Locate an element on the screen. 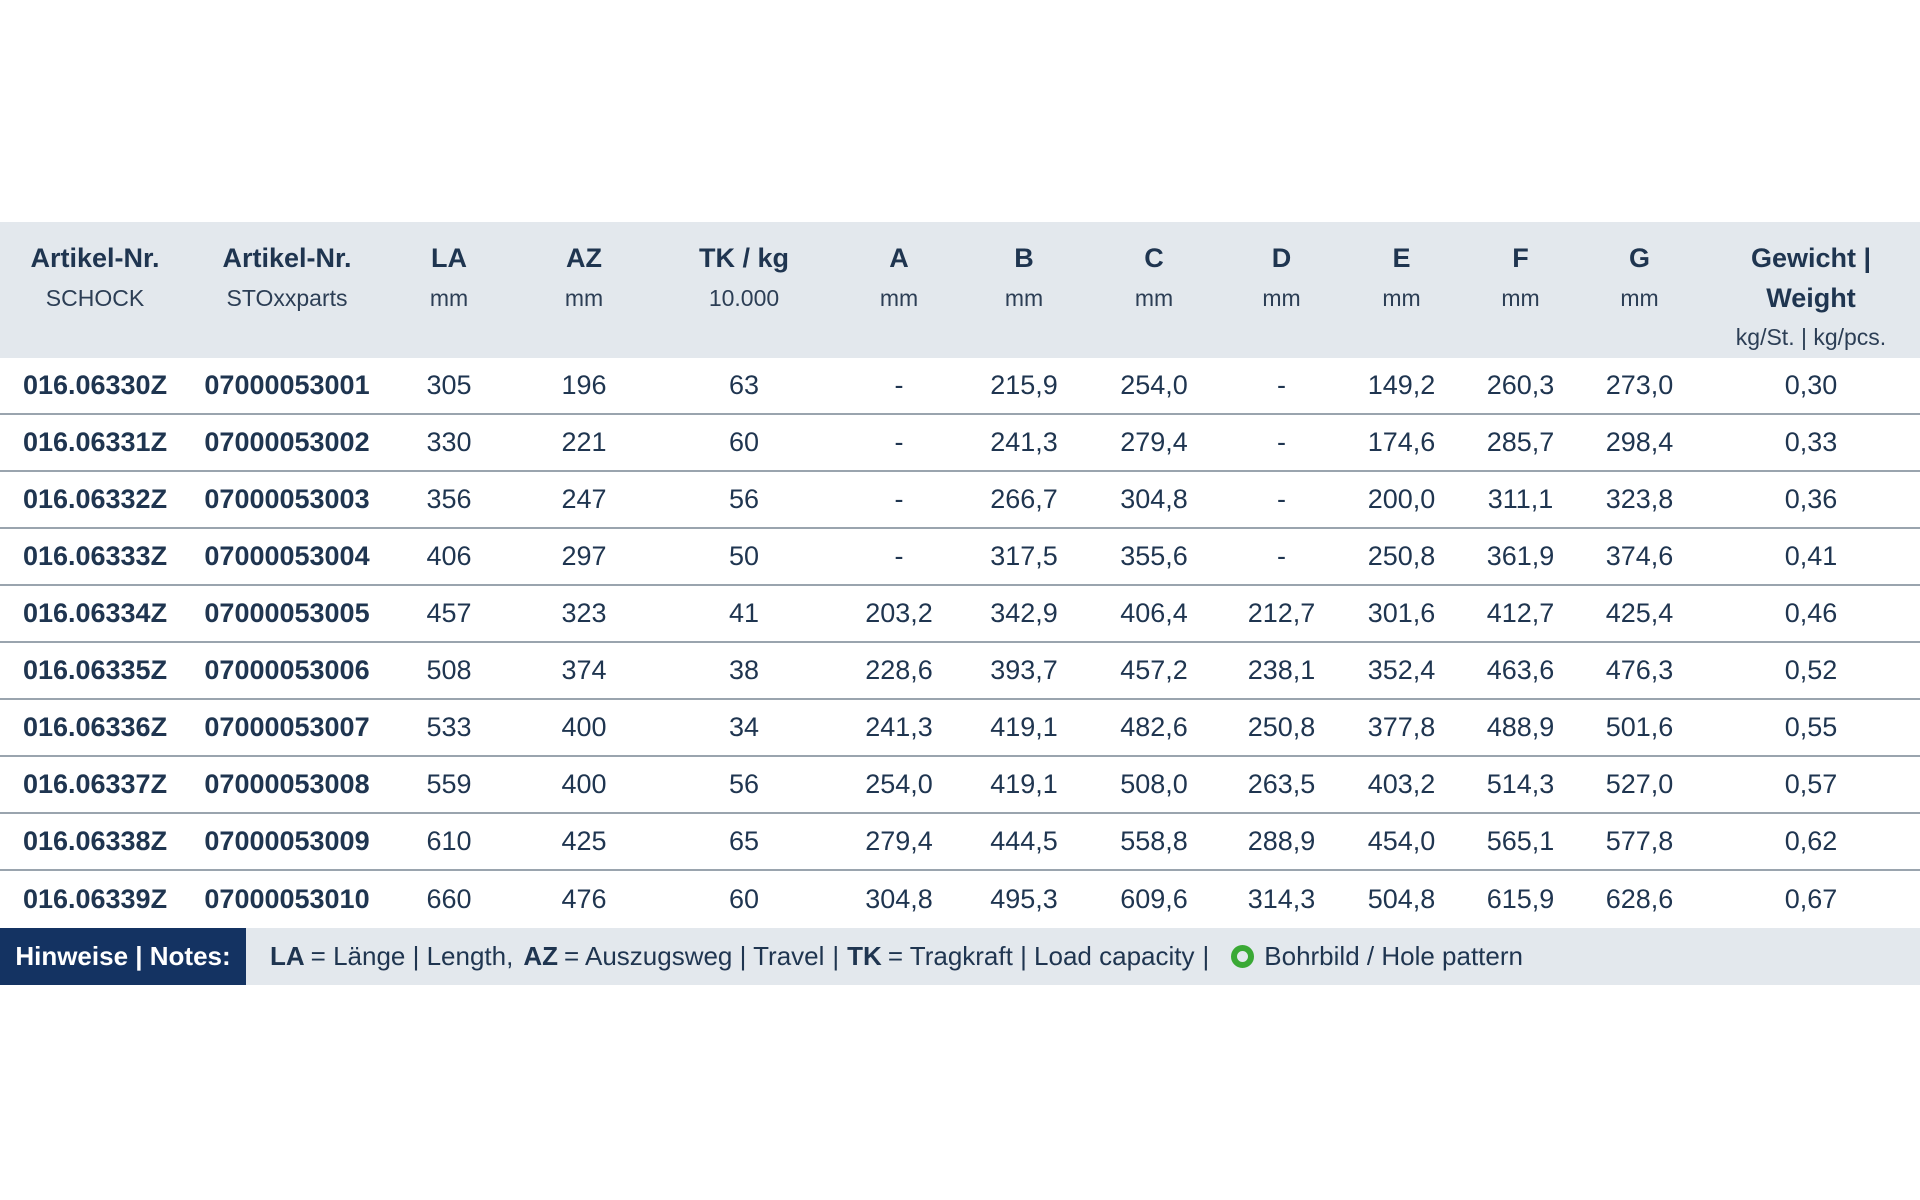  cell-g: 273,0 is located at coordinates (1639, 385).